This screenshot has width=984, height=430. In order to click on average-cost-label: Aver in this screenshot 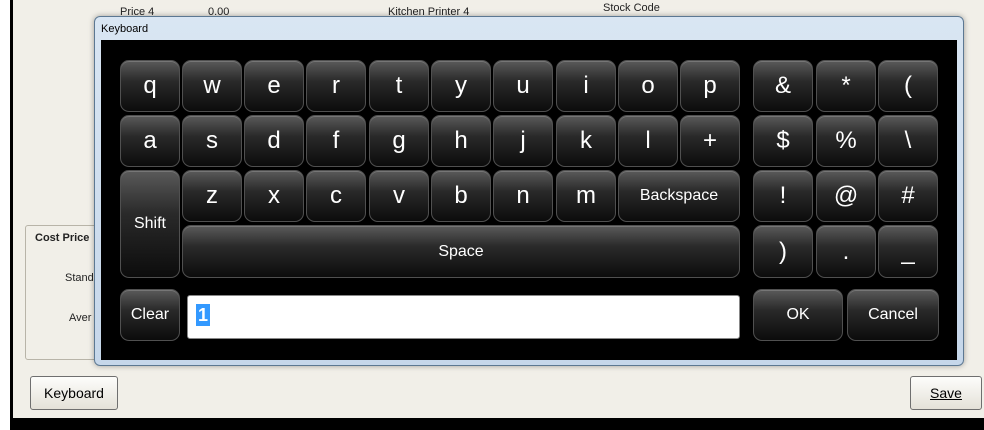, I will do `click(80, 318)`.